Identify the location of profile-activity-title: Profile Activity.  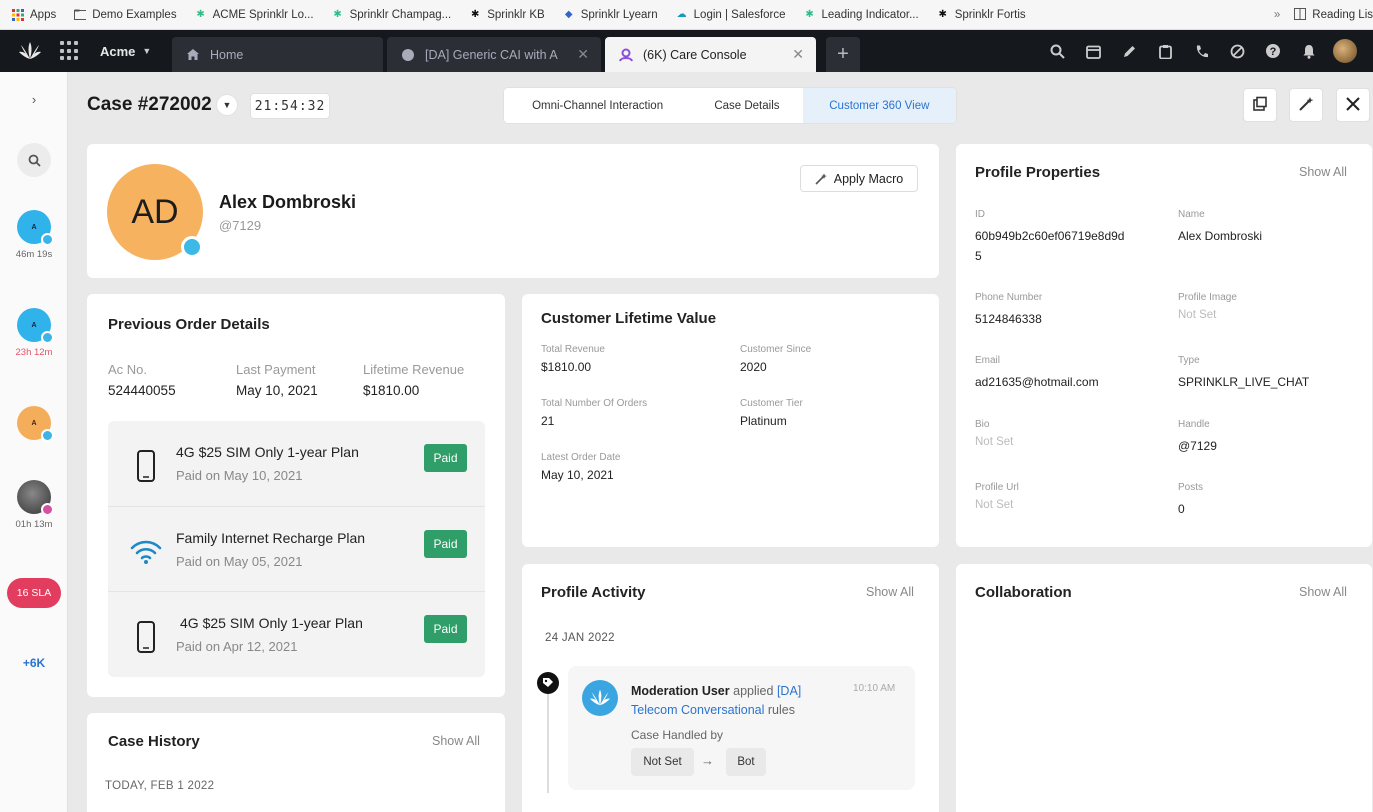
(593, 592).